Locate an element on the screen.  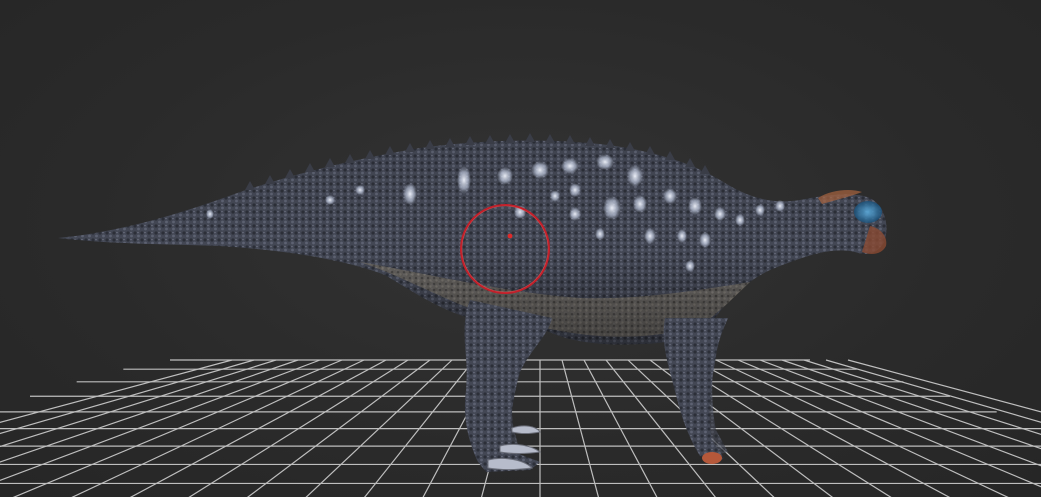
front-foot-claw is located at coordinates (712, 458).